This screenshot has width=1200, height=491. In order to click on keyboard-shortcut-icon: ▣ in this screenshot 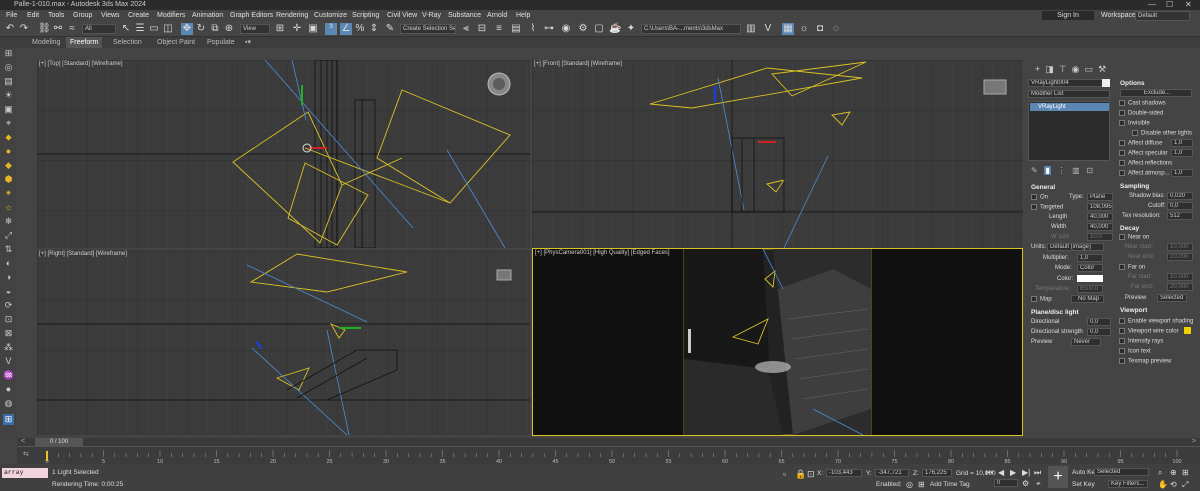, I will do `click(313, 29)`.